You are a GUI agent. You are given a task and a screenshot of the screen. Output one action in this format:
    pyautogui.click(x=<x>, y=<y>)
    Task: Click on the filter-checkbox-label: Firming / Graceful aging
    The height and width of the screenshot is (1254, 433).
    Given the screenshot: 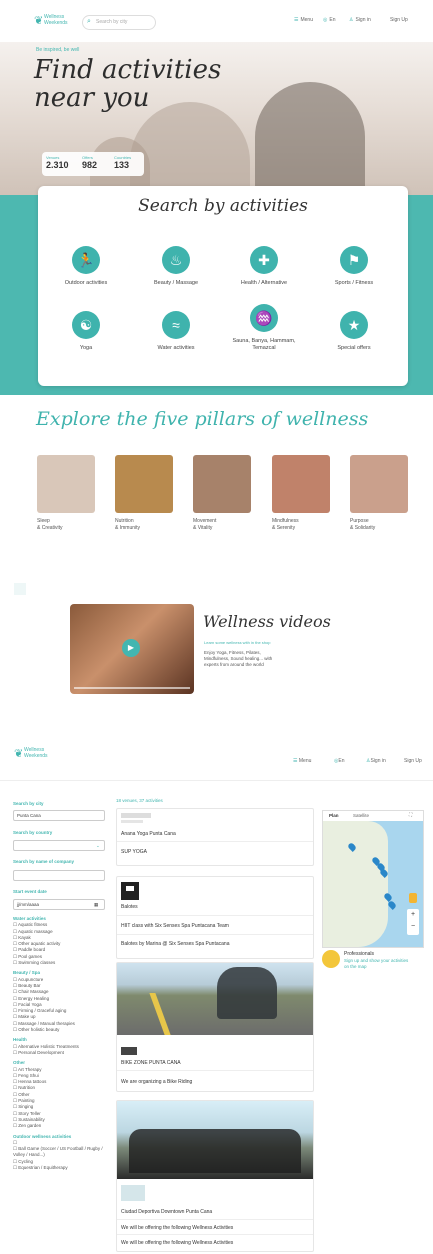 What is the action you would take?
    pyautogui.click(x=42, y=1011)
    